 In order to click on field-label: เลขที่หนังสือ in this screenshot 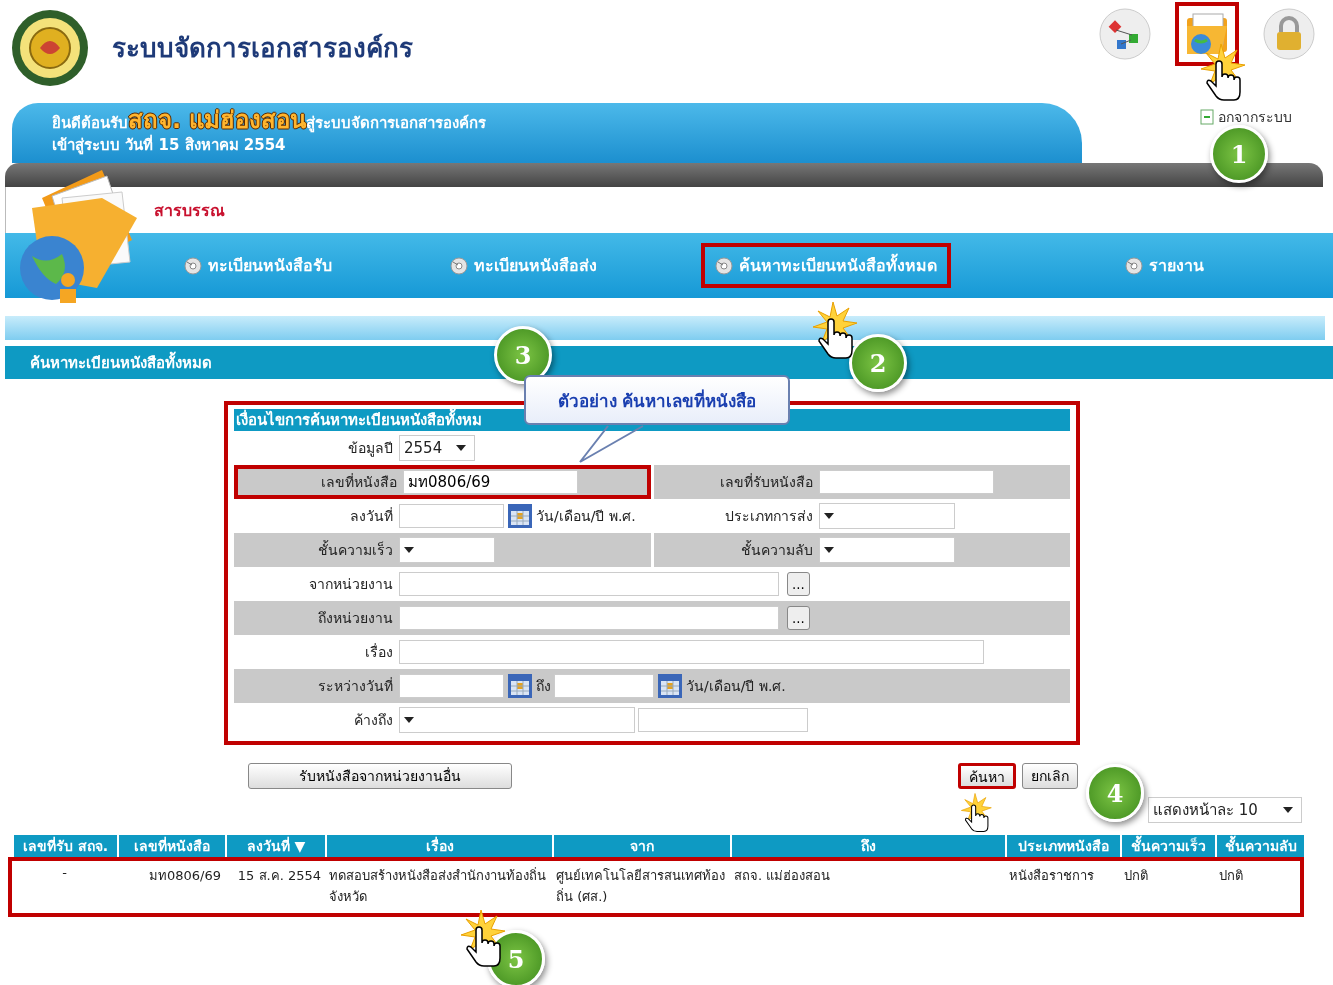, I will do `click(359, 482)`.